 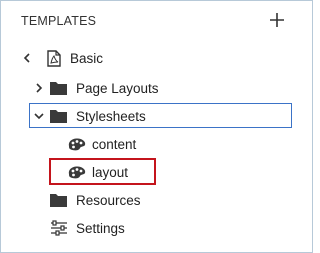 What do you see at coordinates (110, 172) in the screenshot?
I see `tree-item-label: layout` at bounding box center [110, 172].